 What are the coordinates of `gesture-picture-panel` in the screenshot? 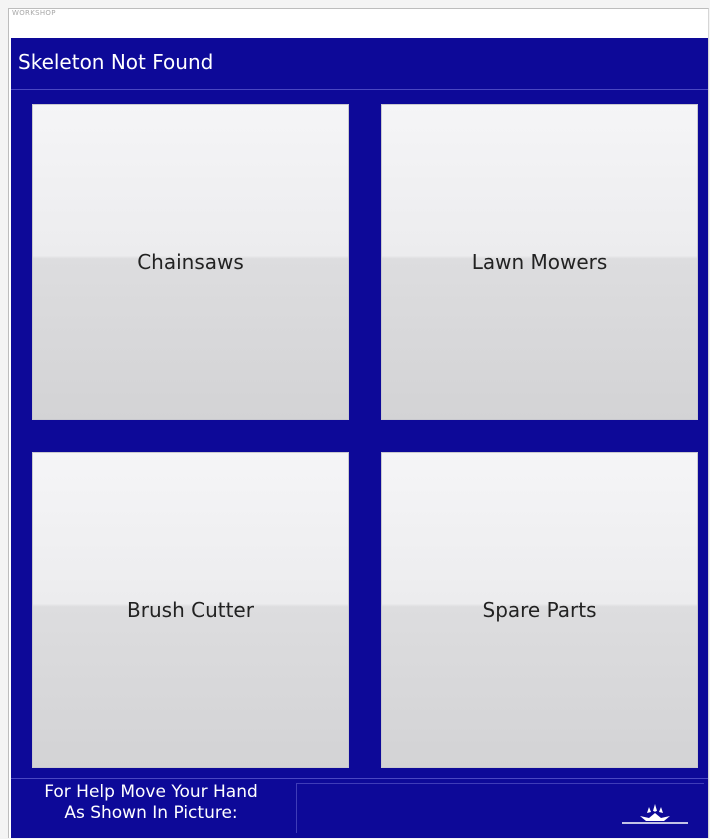 It's located at (500, 808).